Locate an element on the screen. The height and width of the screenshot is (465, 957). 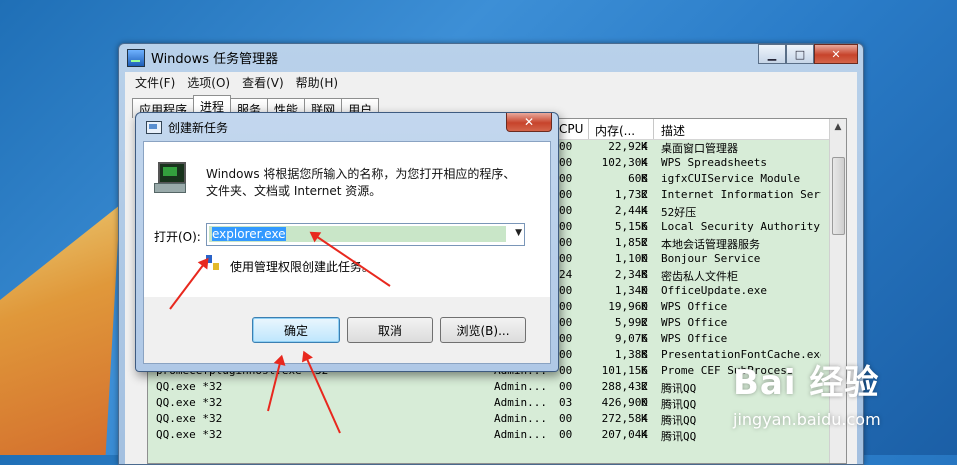
dialog-close-button: ✕ is located at coordinates (529, 122).